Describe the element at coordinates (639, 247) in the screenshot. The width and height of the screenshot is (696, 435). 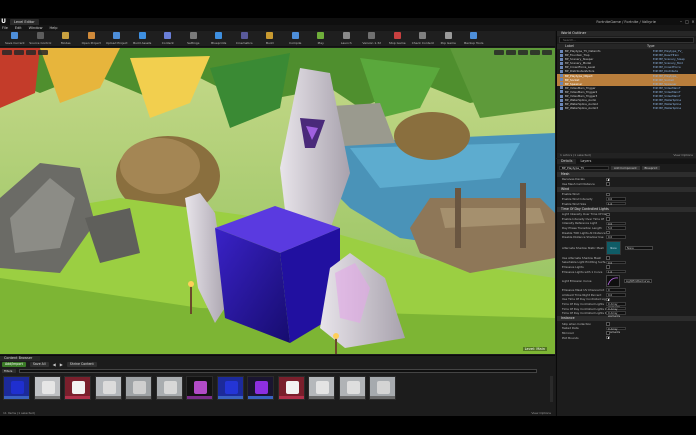
I see `mesh-dropdown: None` at that location.